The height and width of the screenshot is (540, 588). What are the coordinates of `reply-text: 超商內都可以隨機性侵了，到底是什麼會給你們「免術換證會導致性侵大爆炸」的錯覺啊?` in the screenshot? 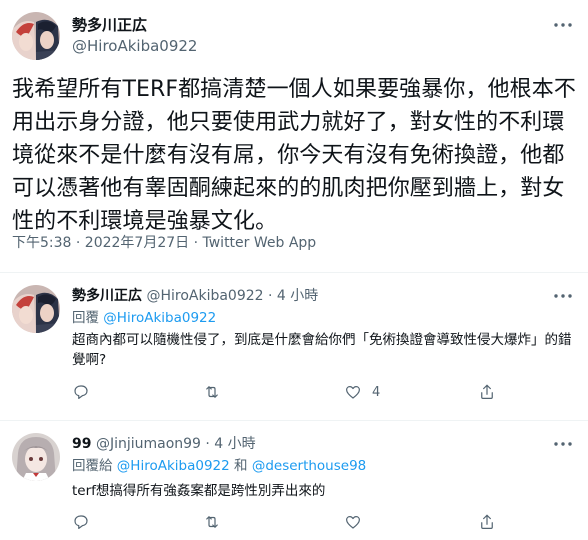 It's located at (322, 350).